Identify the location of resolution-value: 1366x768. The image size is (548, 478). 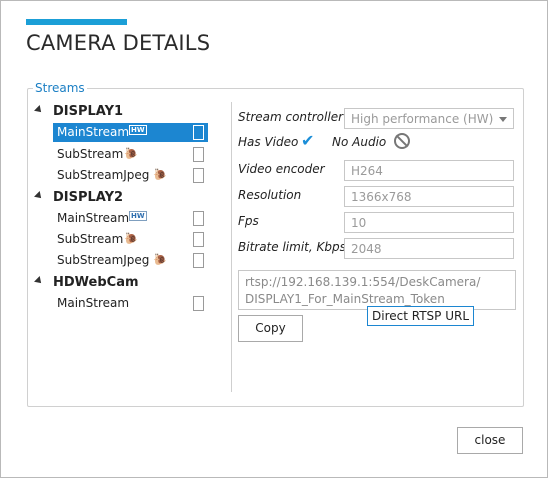
(381, 197).